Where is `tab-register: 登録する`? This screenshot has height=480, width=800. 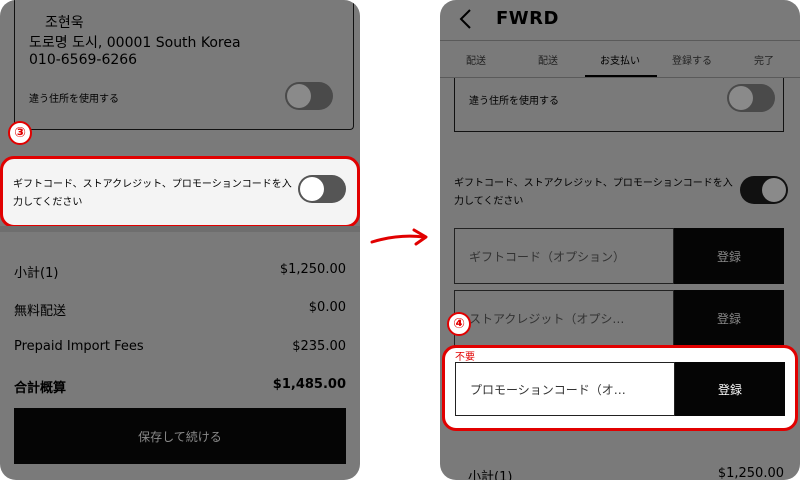
tab-register: 登録する is located at coordinates (692, 59).